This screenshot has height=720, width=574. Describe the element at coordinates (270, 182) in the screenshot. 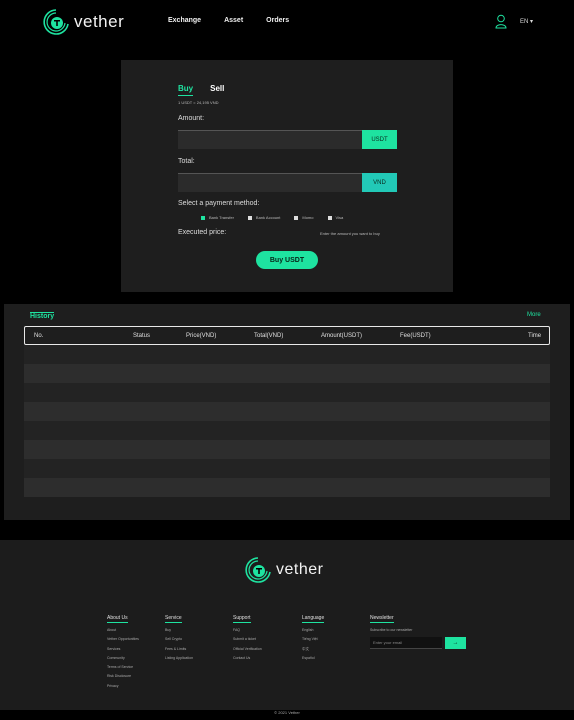

I see `total-input` at that location.